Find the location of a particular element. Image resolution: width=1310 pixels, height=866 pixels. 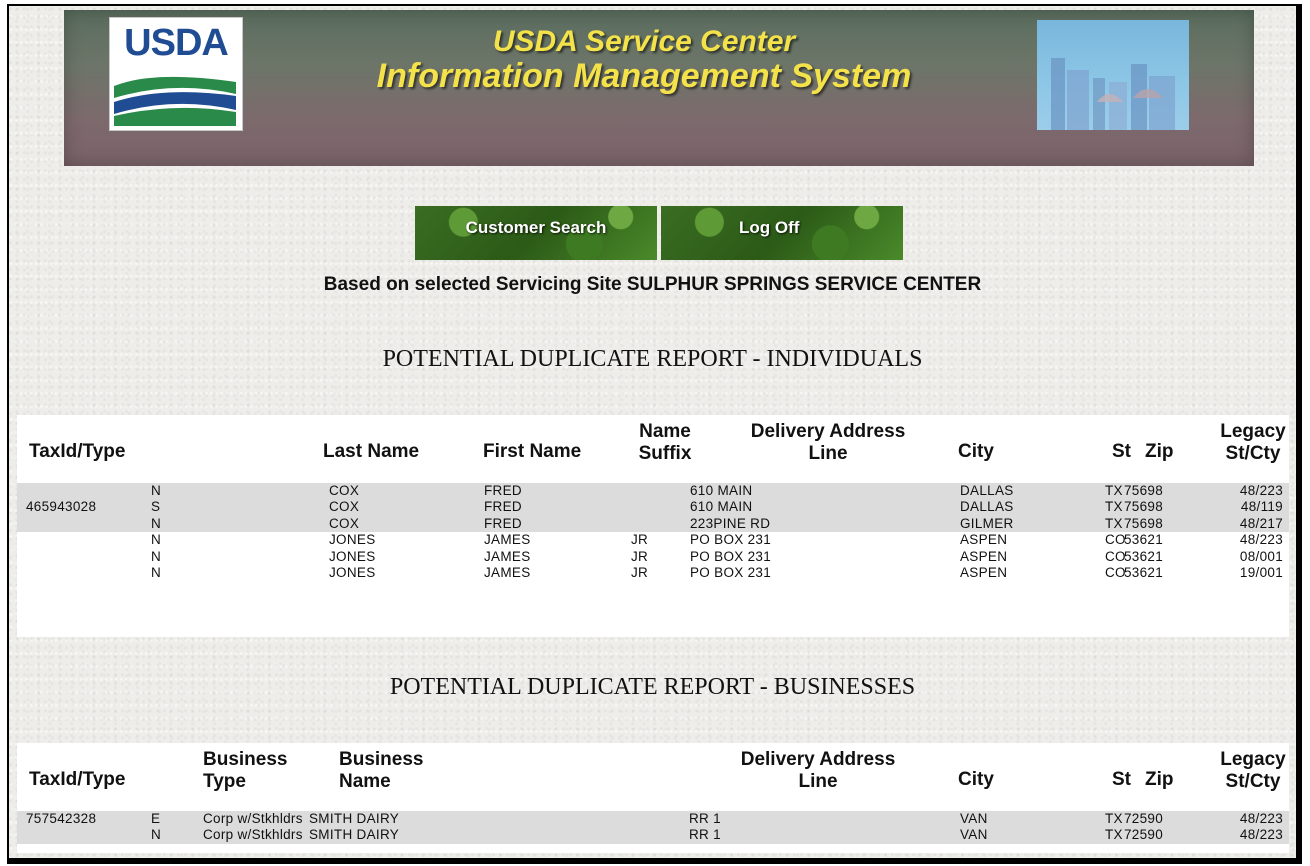

cell-city: GILMER is located at coordinates (987, 523).